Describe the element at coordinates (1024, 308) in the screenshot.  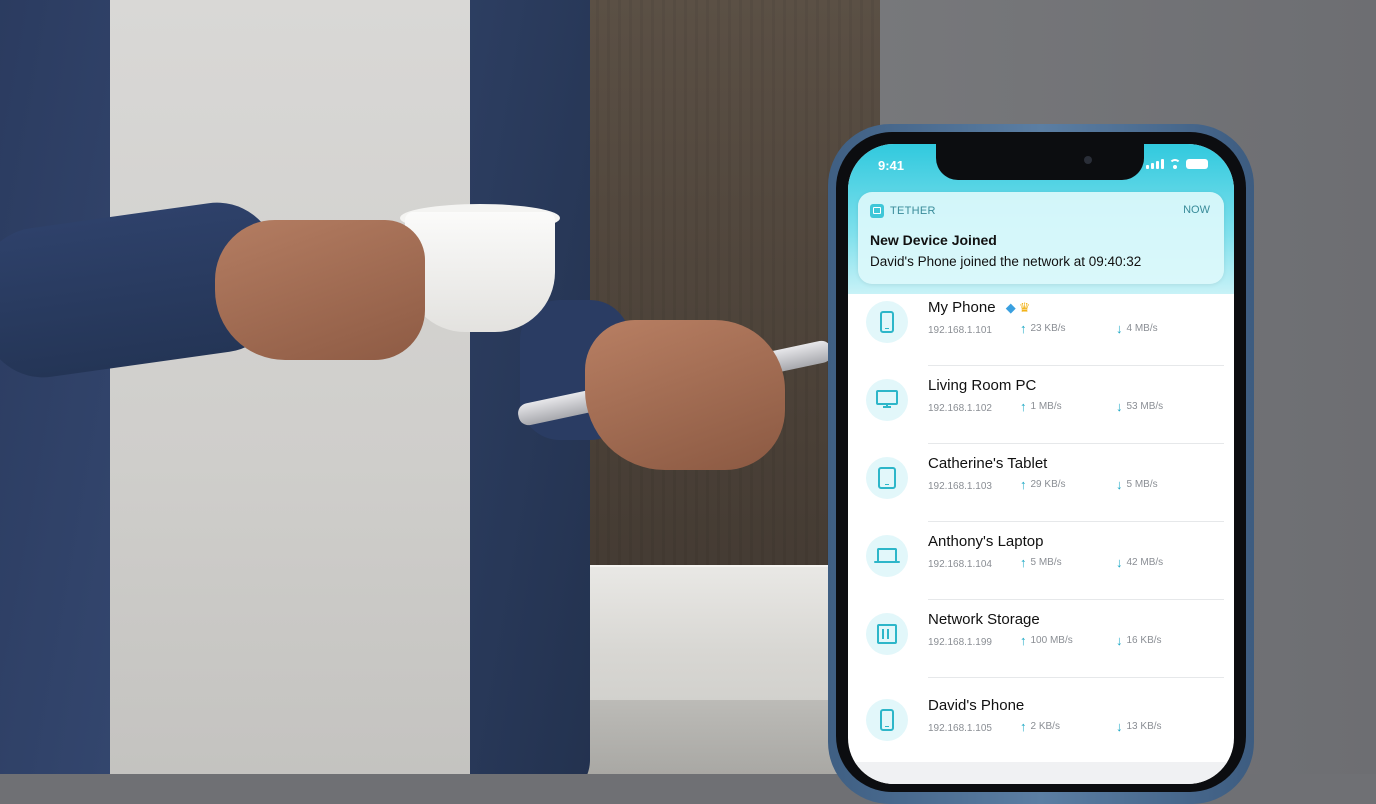
I see `crown-icon: ♛` at that location.